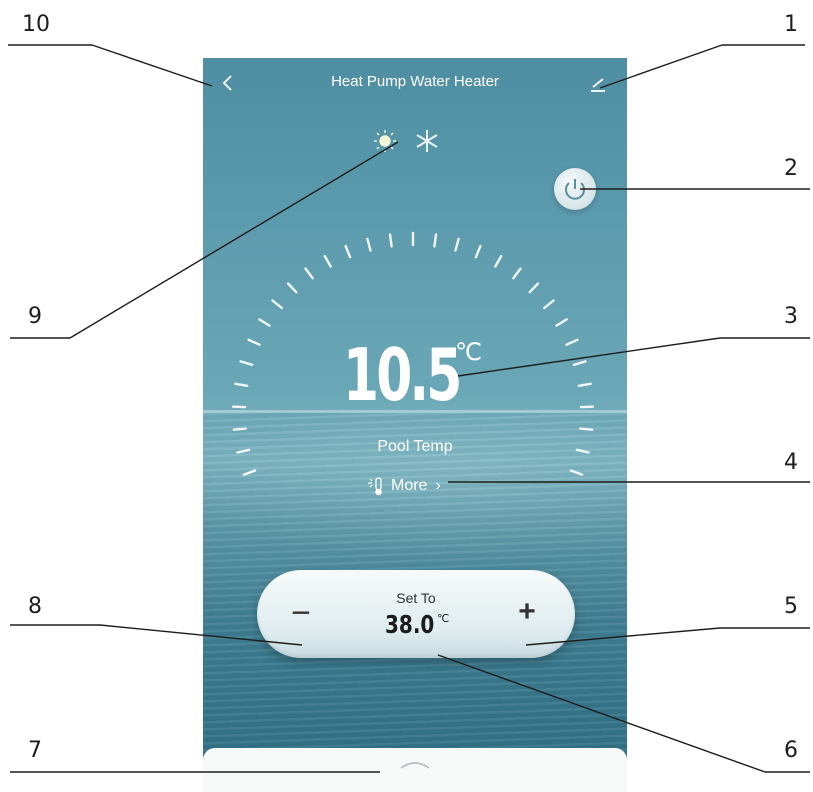 The image size is (813, 792). Describe the element at coordinates (416, 598) in the screenshot. I see `set-to-label: Set To` at that location.